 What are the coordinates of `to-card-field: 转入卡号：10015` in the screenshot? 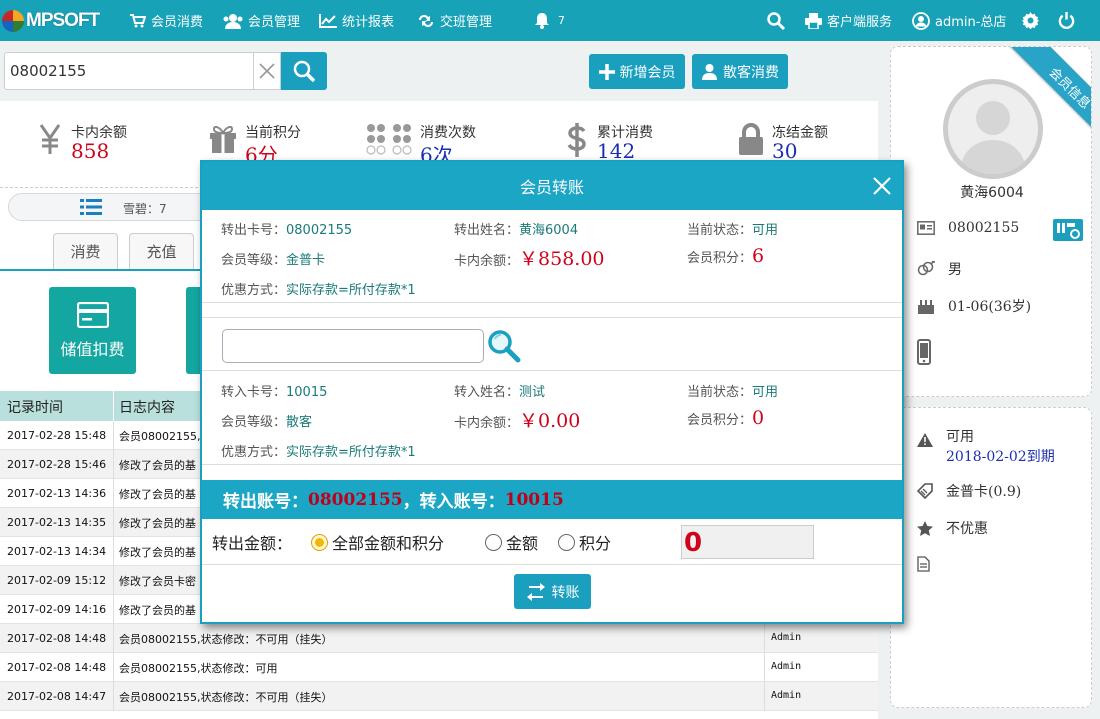 It's located at (274, 390).